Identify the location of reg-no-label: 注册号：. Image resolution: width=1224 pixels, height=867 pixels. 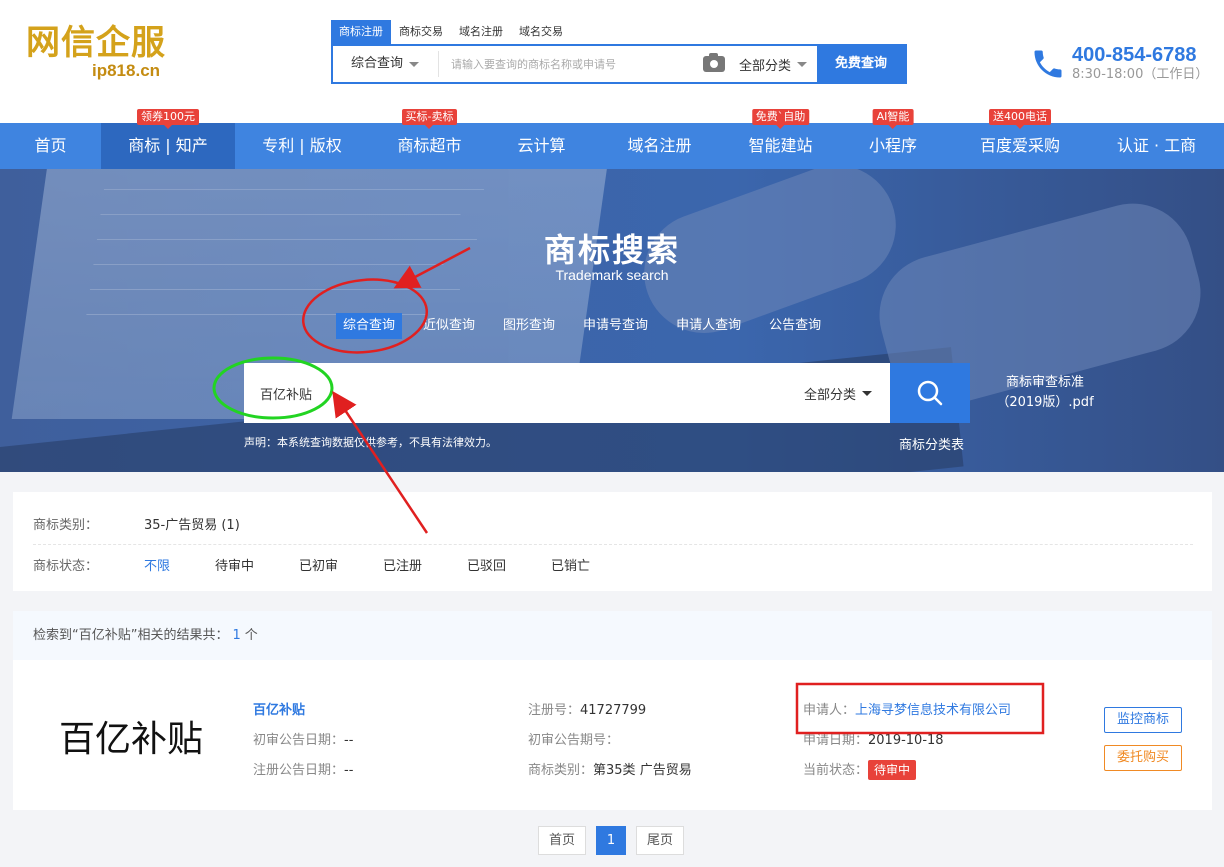
(554, 710).